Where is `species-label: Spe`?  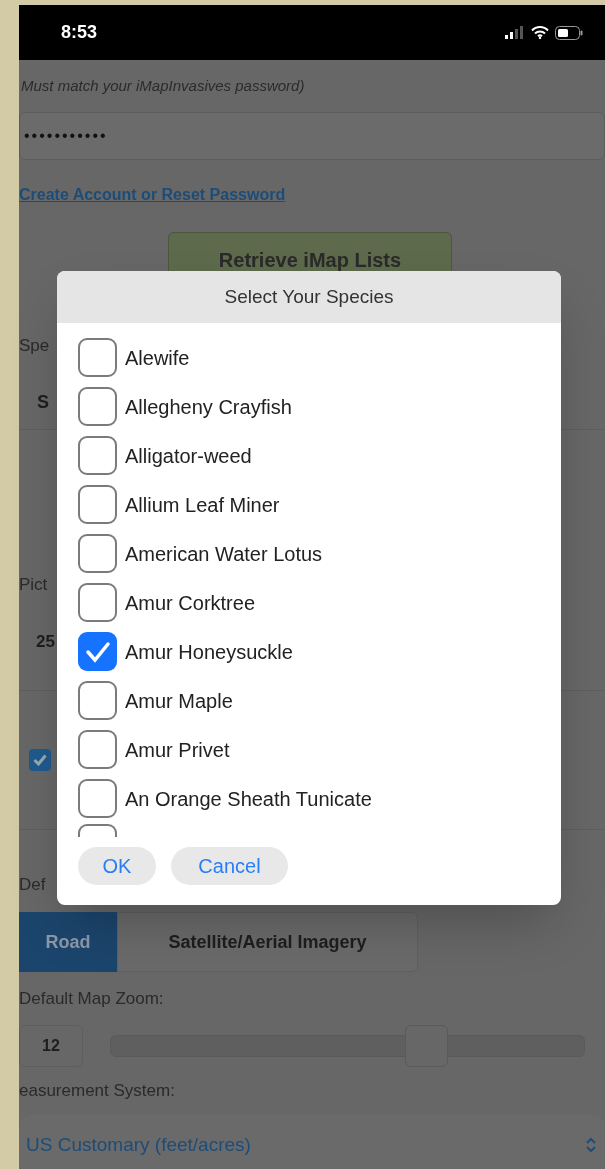
species-label: Spe is located at coordinates (34, 346).